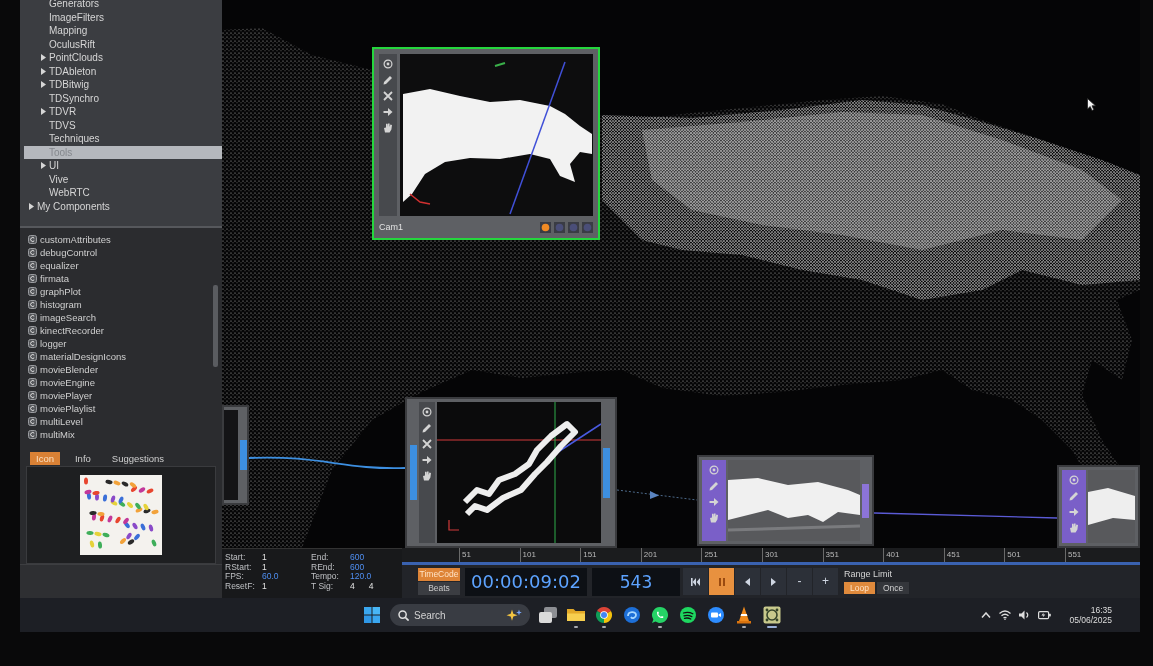  What do you see at coordinates (123, 98) in the screenshot?
I see `tree-item: TDSynchro` at bounding box center [123, 98].